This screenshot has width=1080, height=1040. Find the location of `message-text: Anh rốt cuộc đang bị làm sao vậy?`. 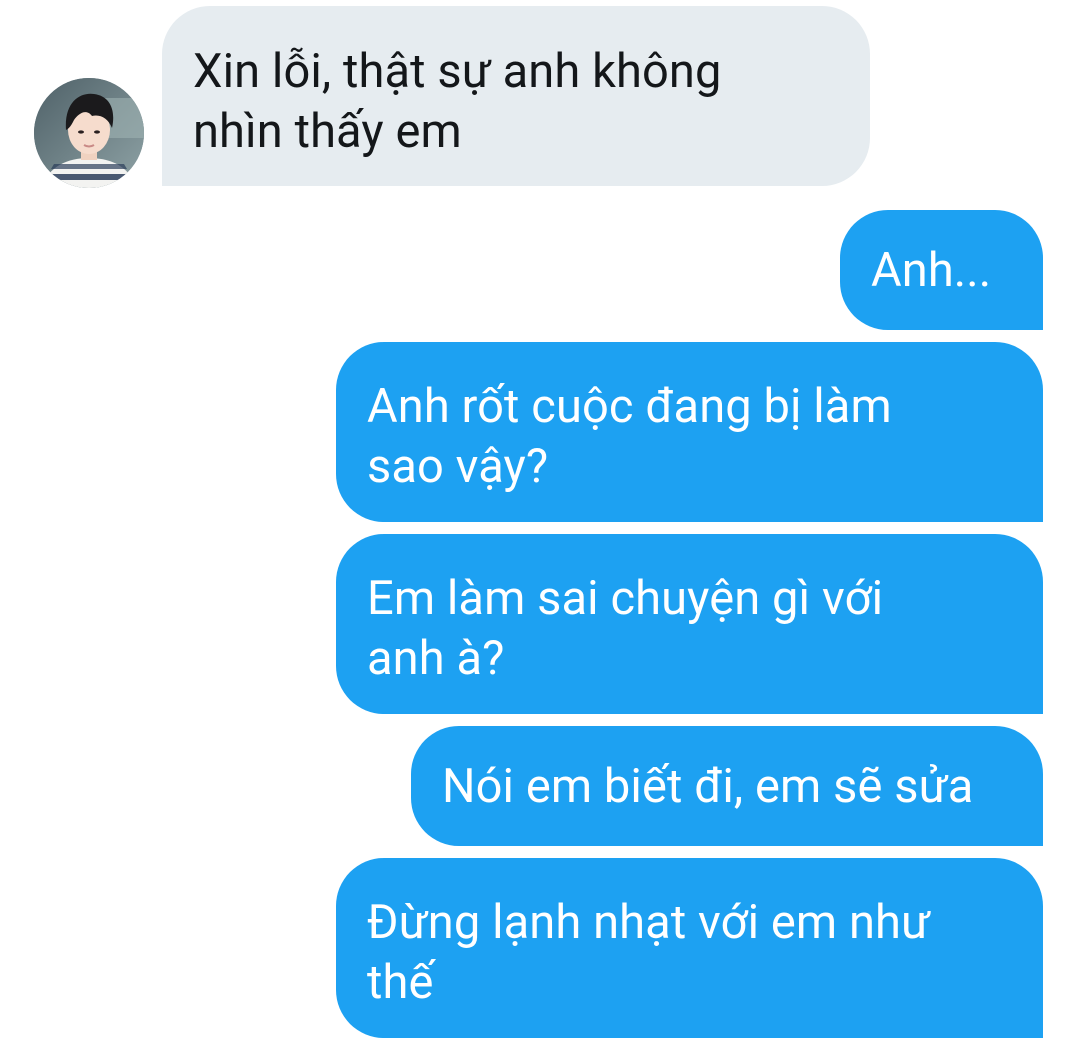

message-text: Anh rốt cuộc đang bị làm sao vậy? is located at coordinates (629, 436).